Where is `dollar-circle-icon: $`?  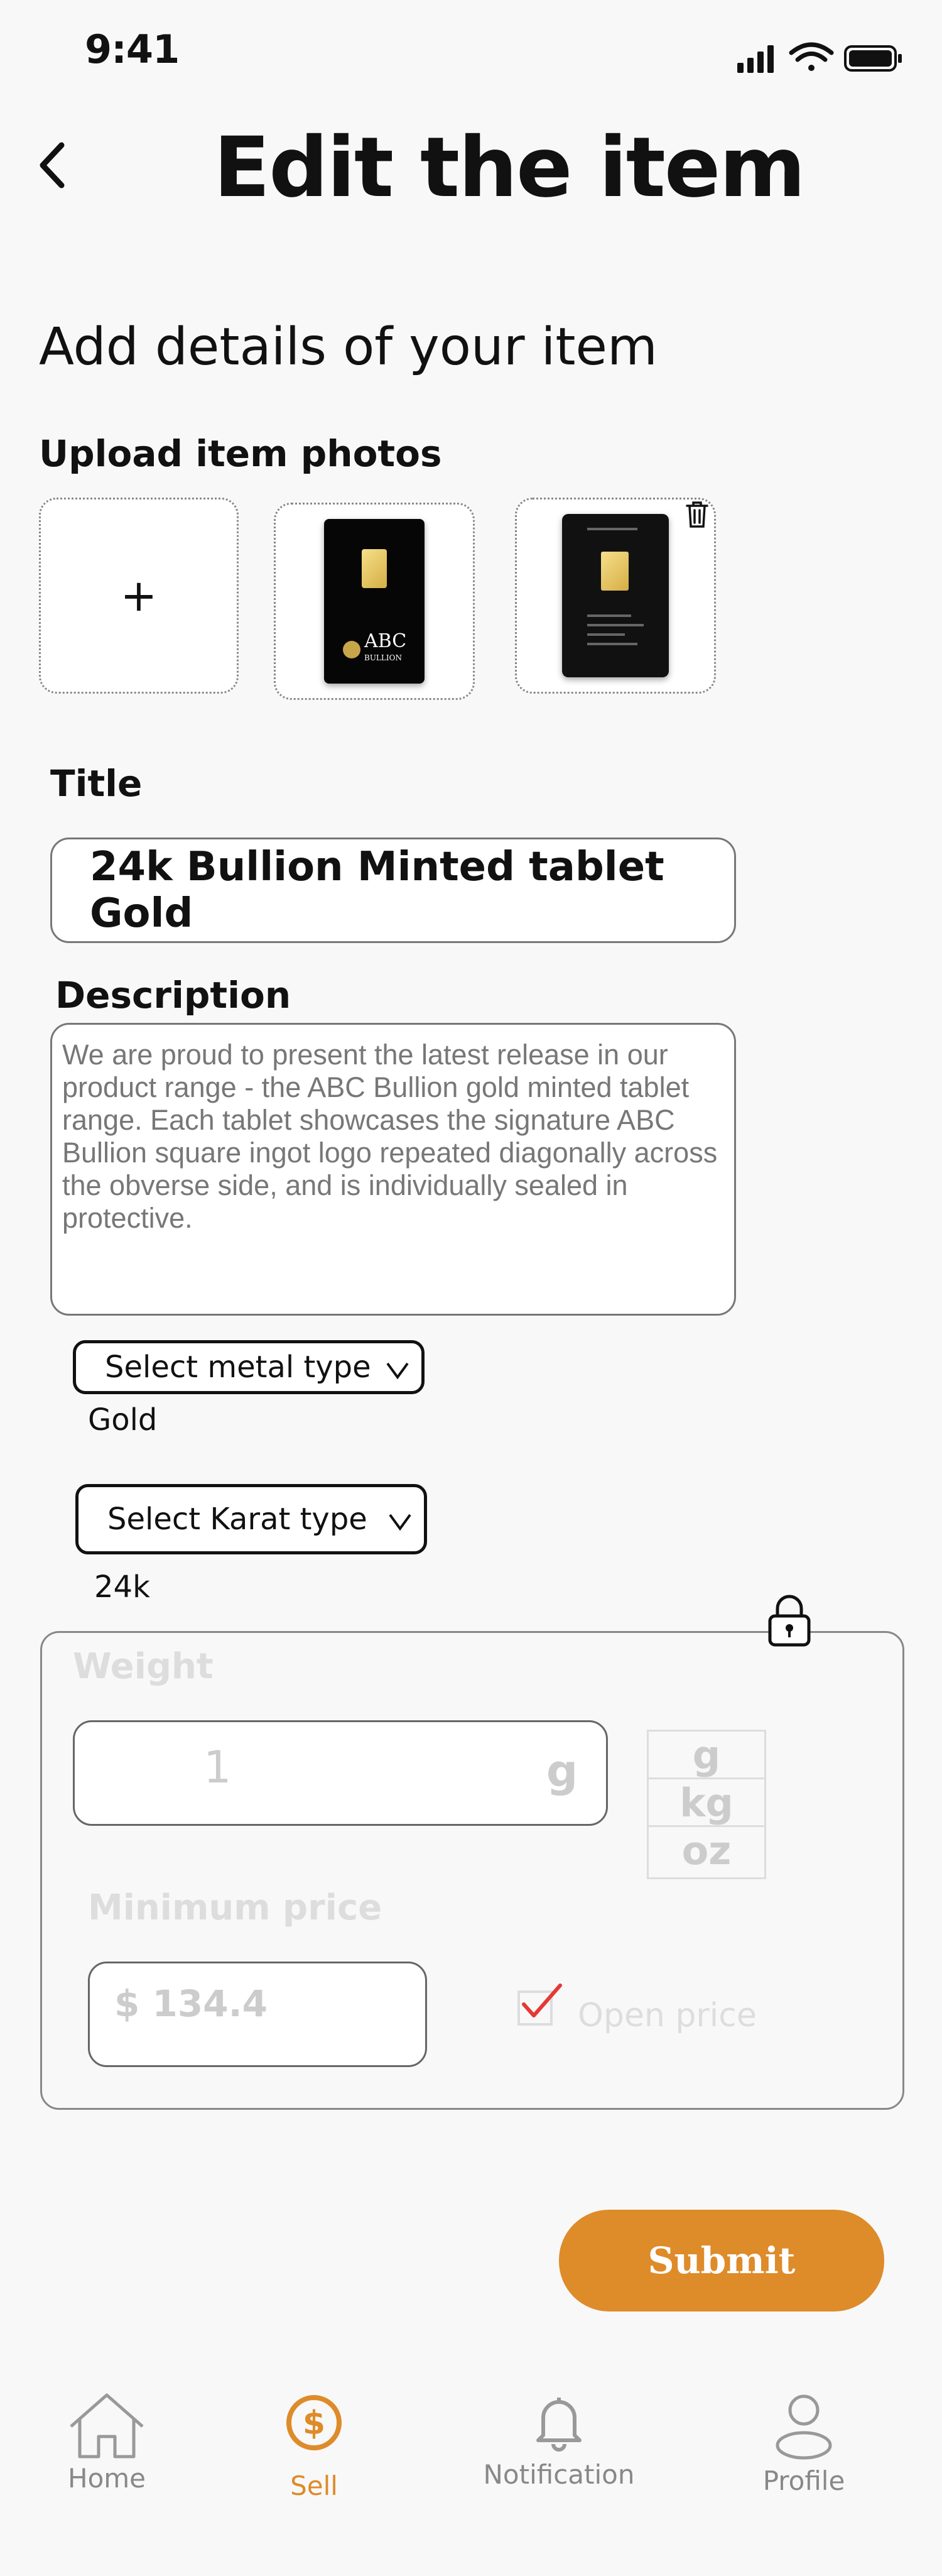
dollar-circle-icon: $ is located at coordinates (314, 2422).